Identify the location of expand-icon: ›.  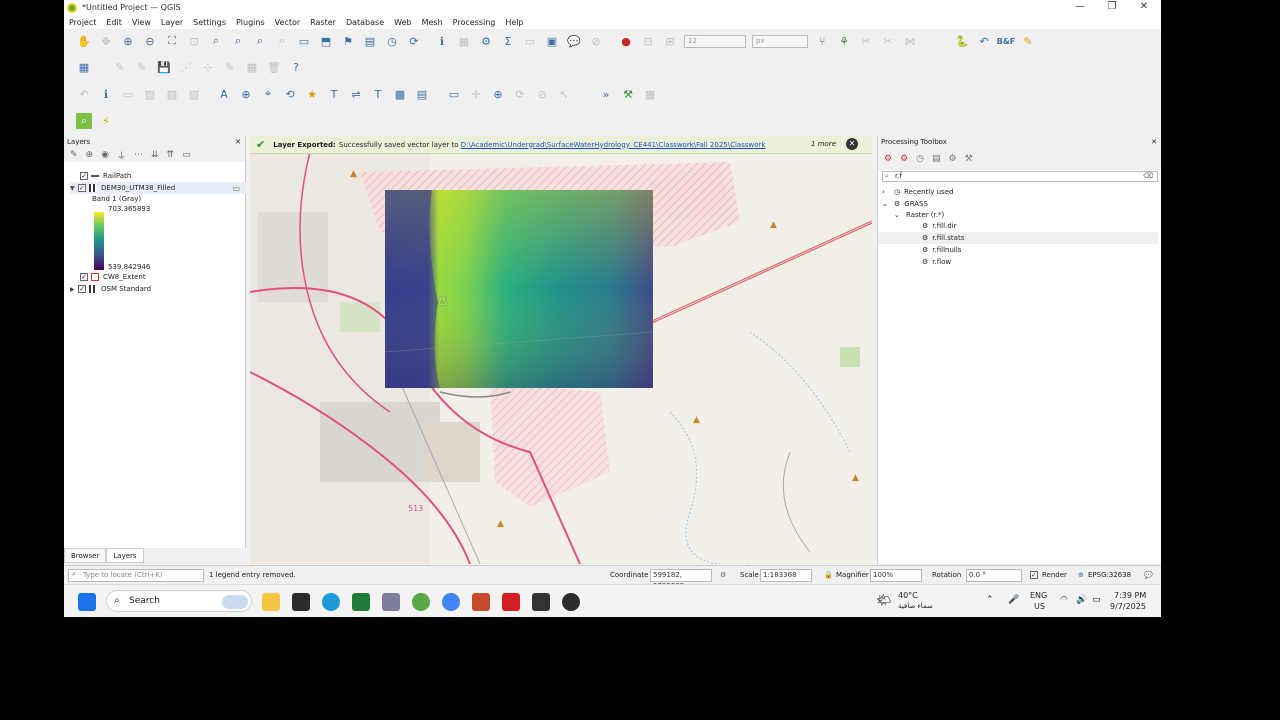
(888, 192).